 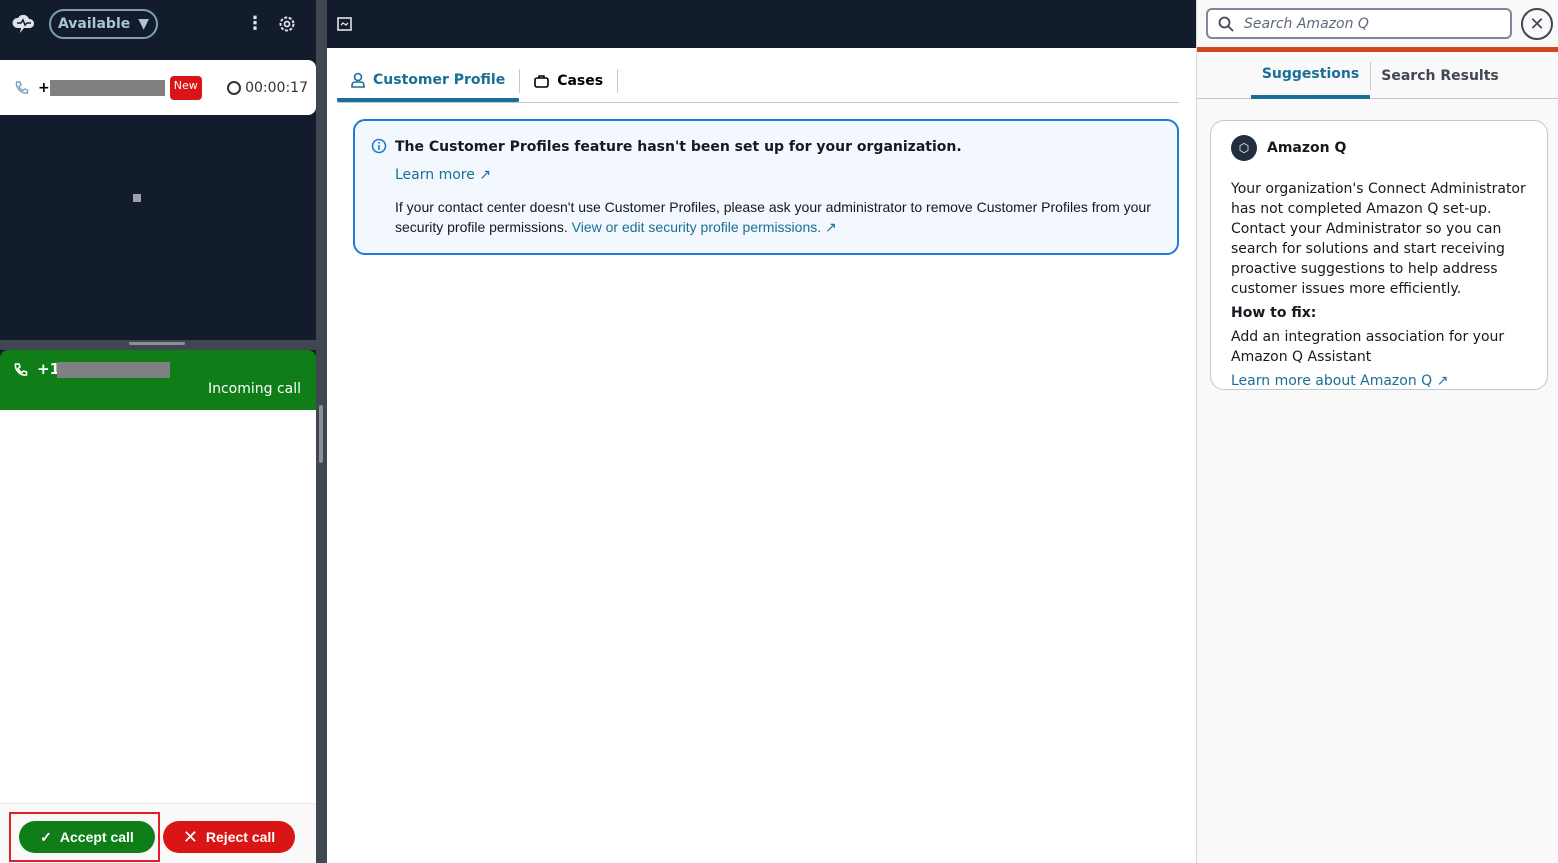 I want to click on calendar-icon, so click(x=344, y=23).